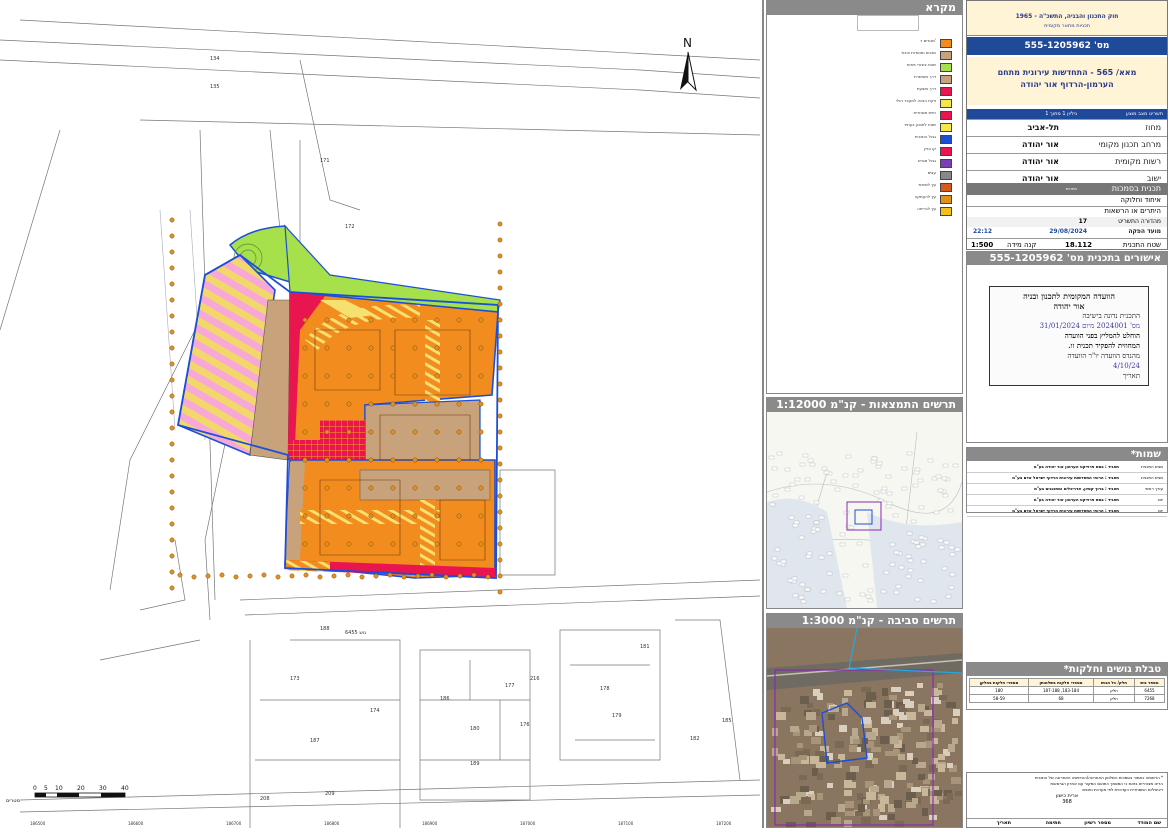 This screenshot has height=832, width=1170. I want to click on parcel-label: 177, so click(510, 686).